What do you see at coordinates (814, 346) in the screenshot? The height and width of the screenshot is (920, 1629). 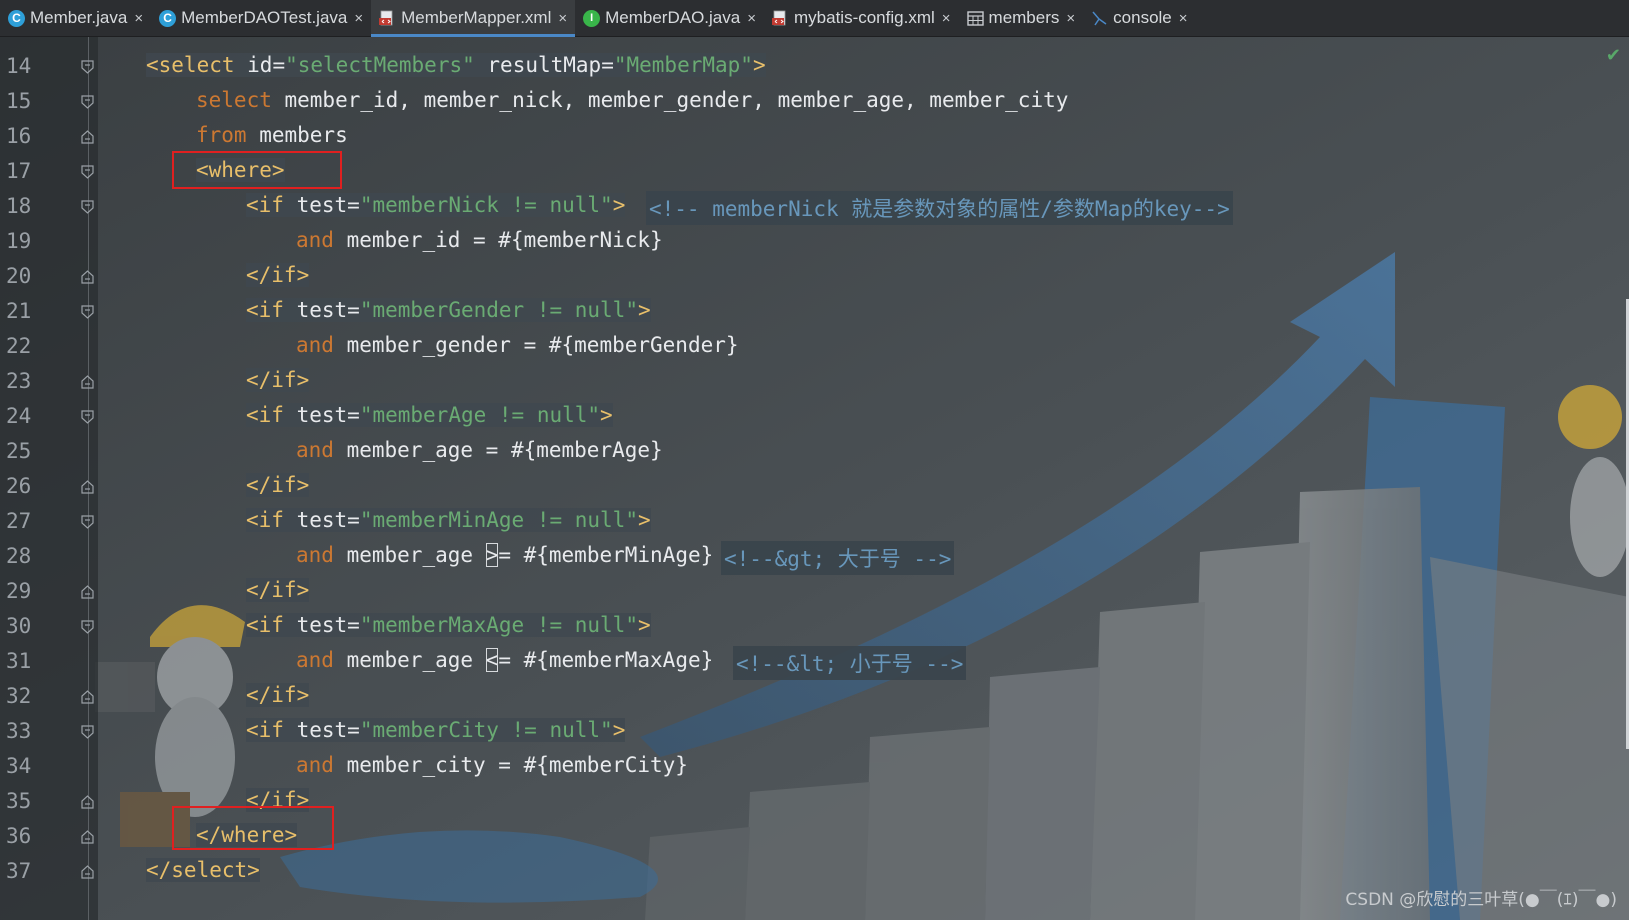 I see `code-line: 22 and member_gender = #{memberGender}` at bounding box center [814, 346].